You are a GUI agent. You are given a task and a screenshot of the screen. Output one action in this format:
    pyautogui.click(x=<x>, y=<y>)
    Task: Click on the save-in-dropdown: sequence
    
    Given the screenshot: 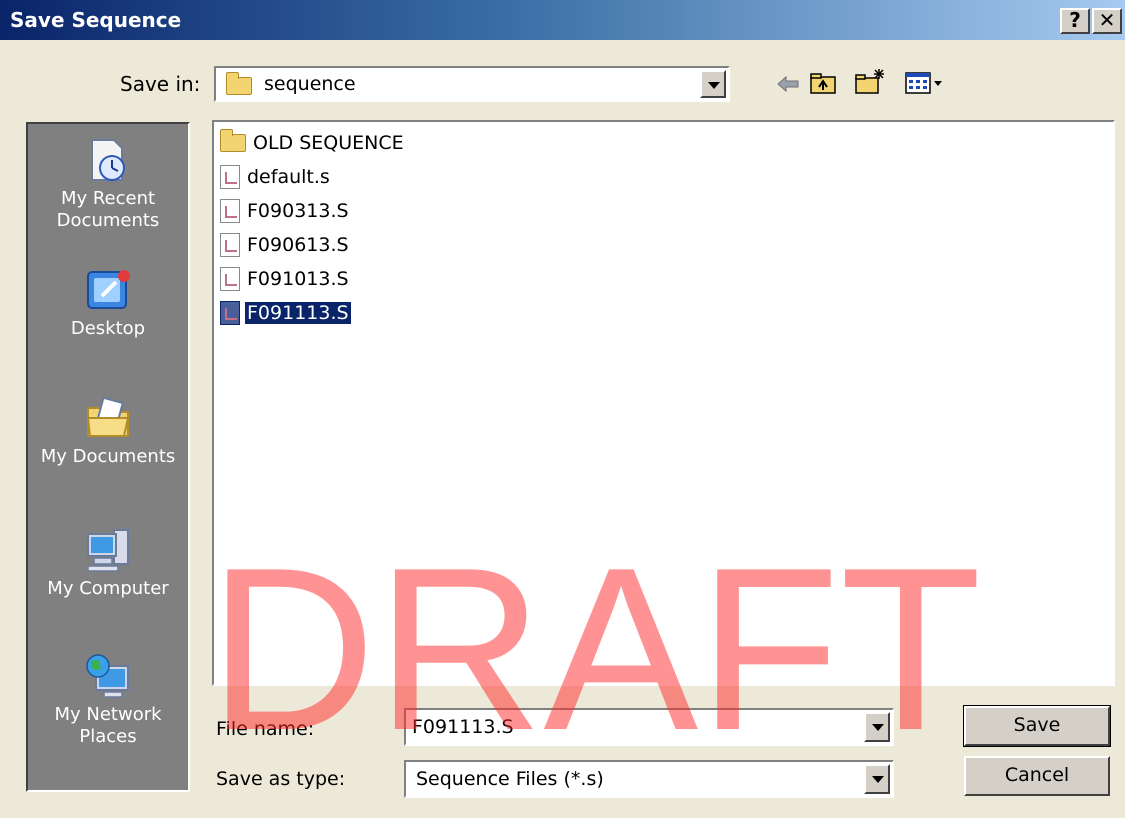 What is the action you would take?
    pyautogui.click(x=472, y=84)
    